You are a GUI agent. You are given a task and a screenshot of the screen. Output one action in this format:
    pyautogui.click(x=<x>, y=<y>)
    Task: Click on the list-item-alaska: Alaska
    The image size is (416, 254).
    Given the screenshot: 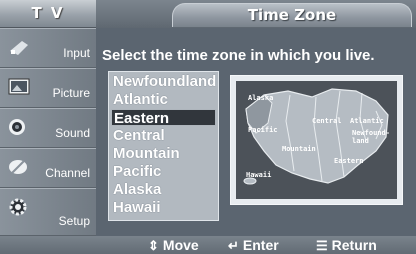 What is the action you would take?
    pyautogui.click(x=163, y=189)
    